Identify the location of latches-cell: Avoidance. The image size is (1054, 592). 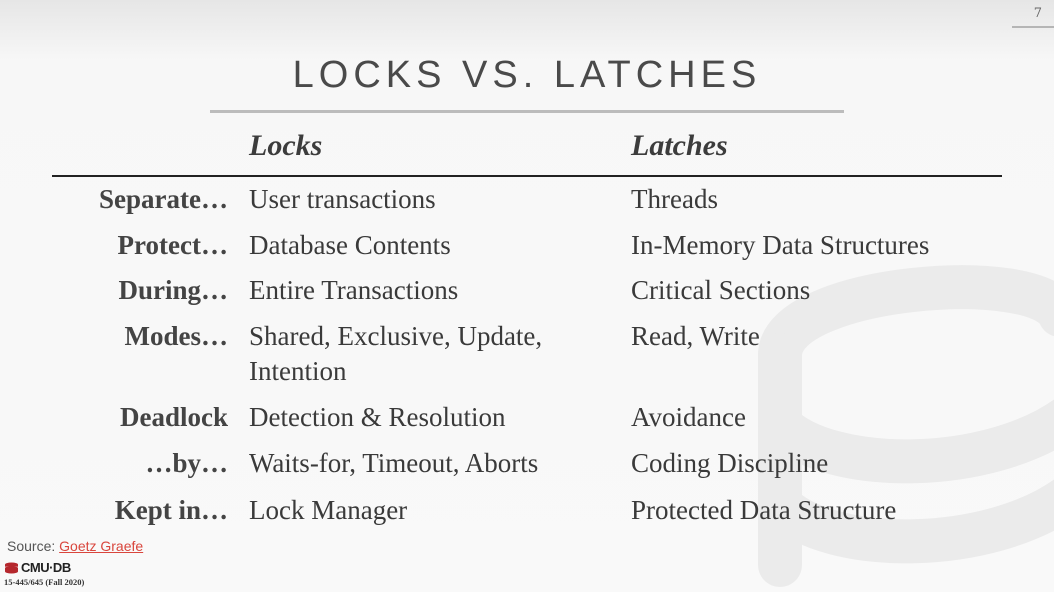
(688, 417).